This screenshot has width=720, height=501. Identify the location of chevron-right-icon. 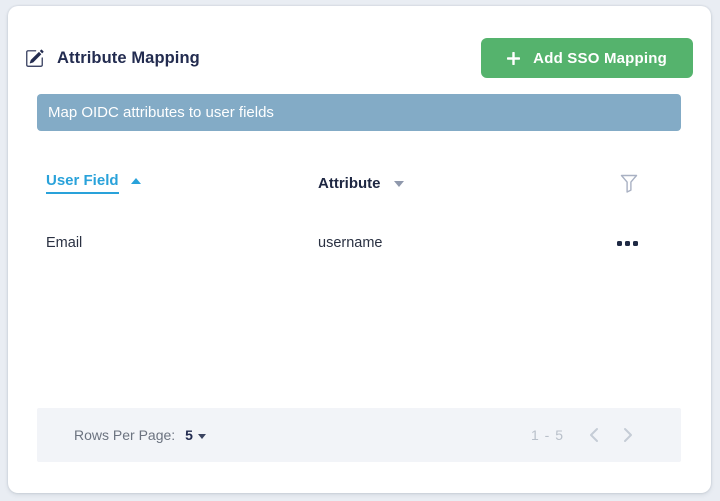
(628, 435).